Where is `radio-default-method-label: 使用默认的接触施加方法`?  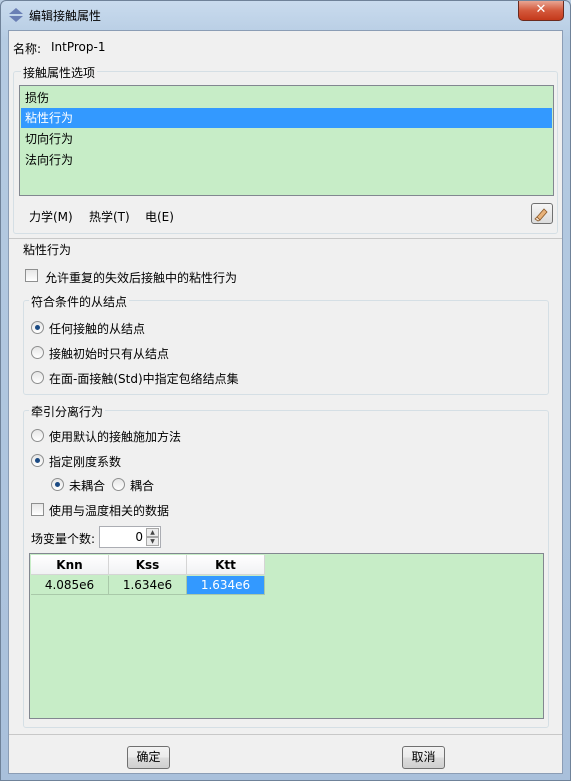
radio-default-method-label: 使用默认的接触施加方法 is located at coordinates (115, 437).